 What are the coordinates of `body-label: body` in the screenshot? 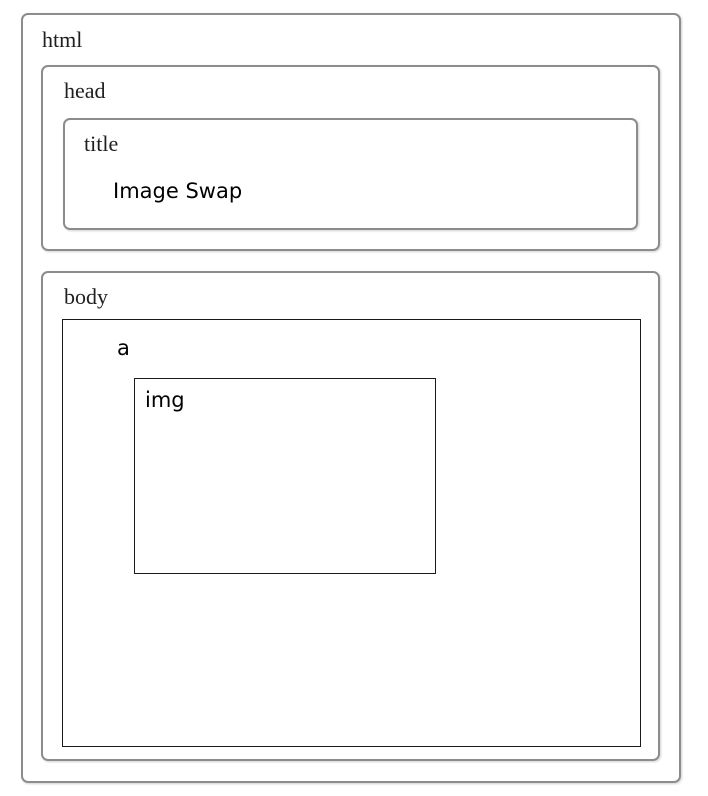 It's located at (86, 296).